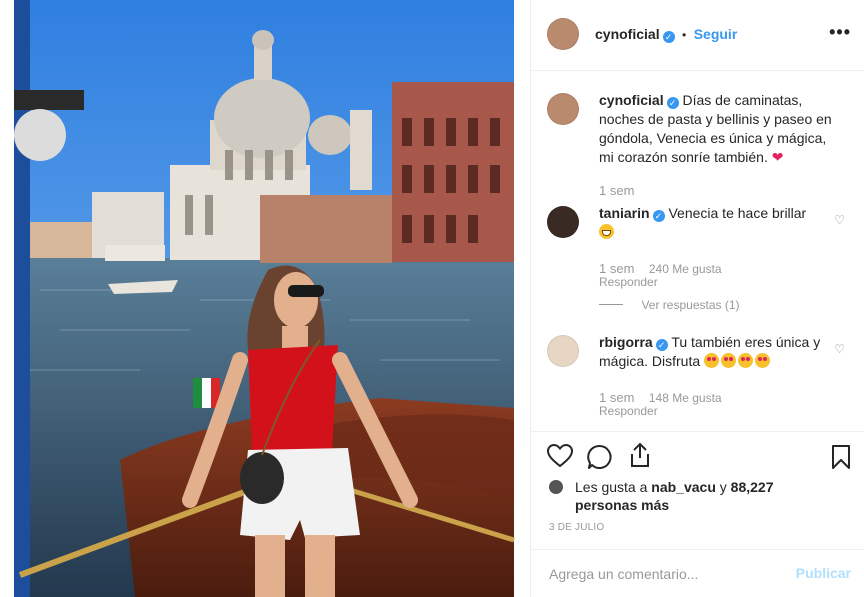 This screenshot has width=864, height=597. I want to click on post-date: 3 DE JULIO, so click(576, 527).